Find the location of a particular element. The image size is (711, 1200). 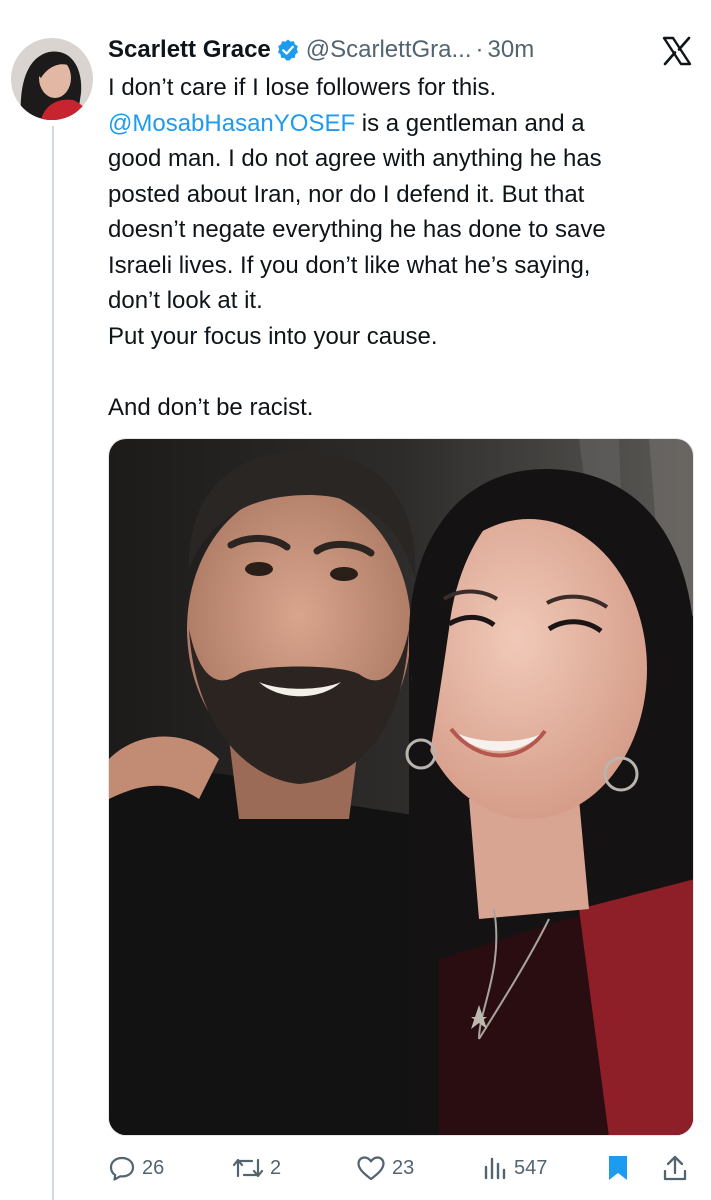

tweet-line: @MosabHasanYOSEF is a gentleman and a is located at coordinates (403, 124).